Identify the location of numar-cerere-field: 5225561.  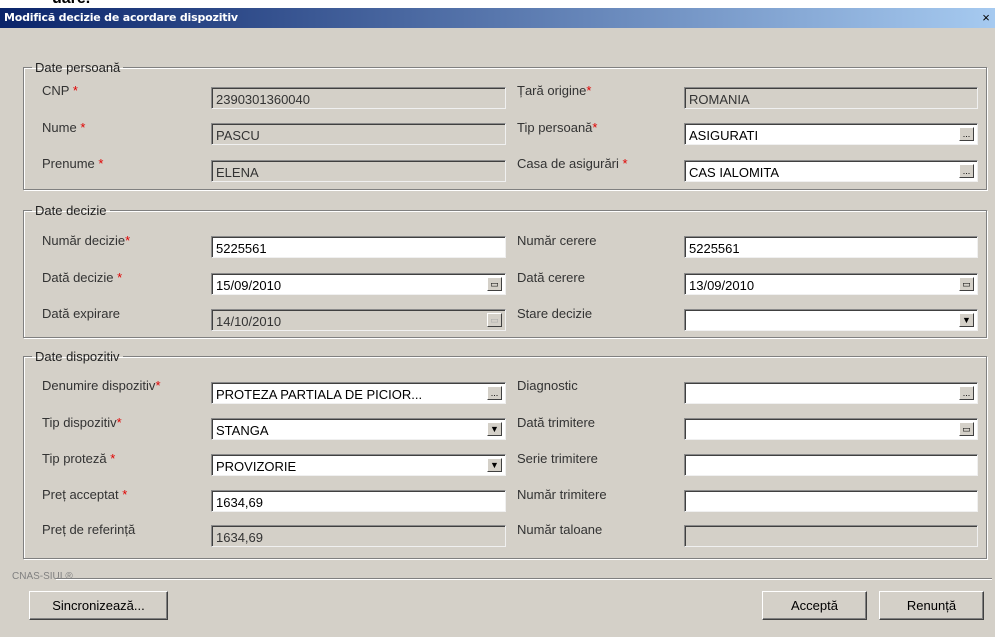
(831, 247).